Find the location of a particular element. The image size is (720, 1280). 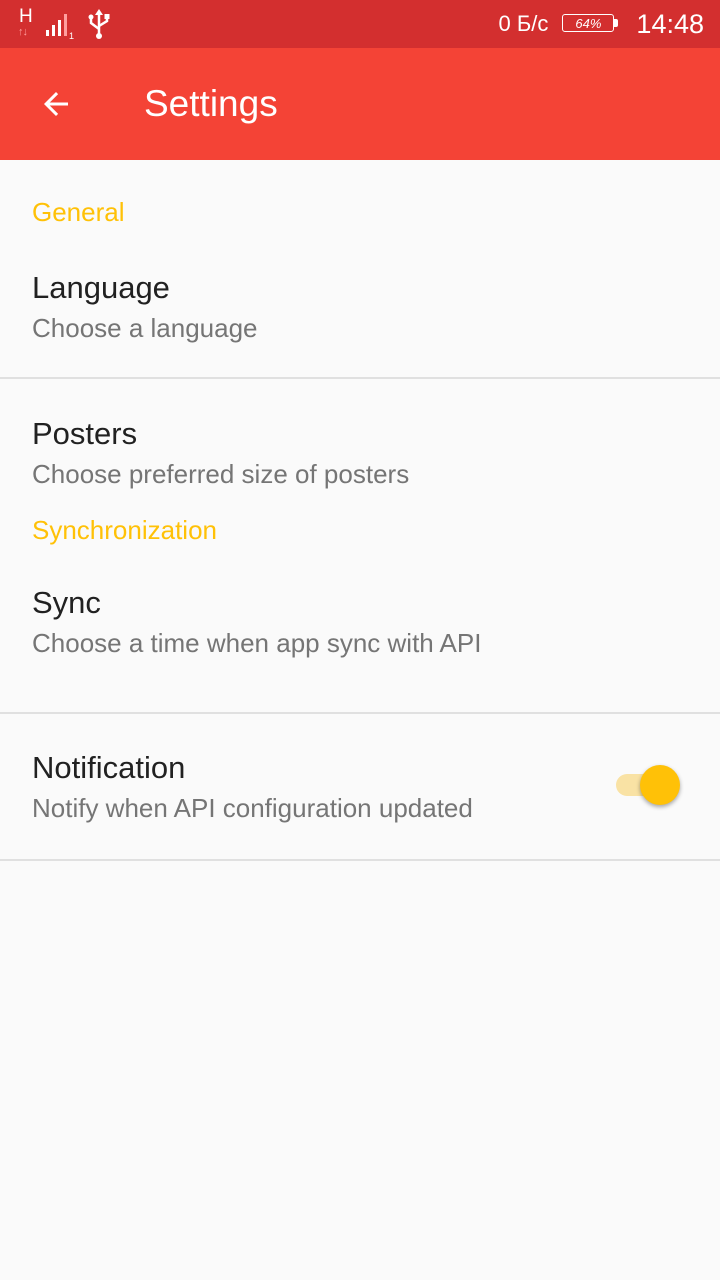

pref-summary-sync: Choose a time when app sync with API is located at coordinates (257, 643).